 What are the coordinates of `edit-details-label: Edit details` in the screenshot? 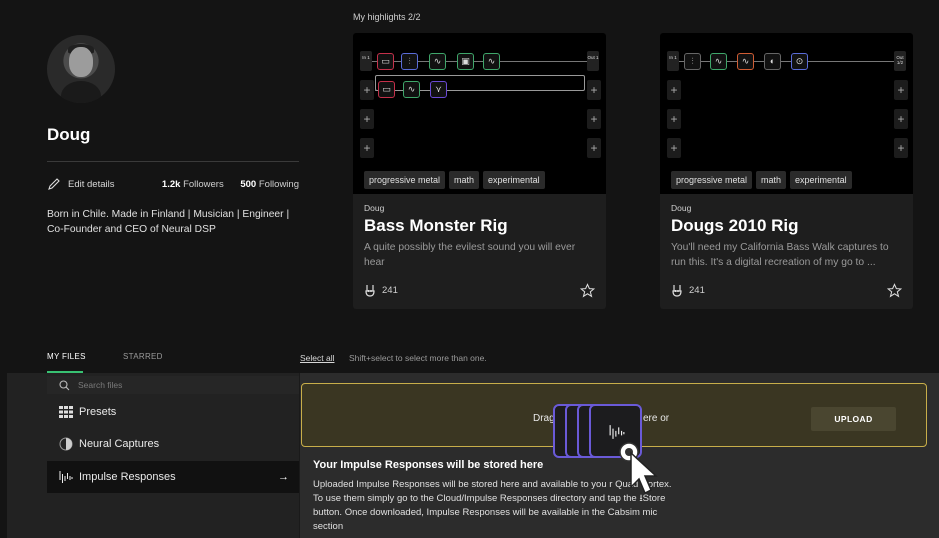 It's located at (91, 184).